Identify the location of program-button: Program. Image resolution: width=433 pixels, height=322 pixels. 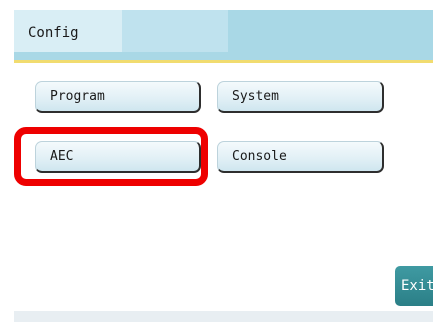
(118, 97).